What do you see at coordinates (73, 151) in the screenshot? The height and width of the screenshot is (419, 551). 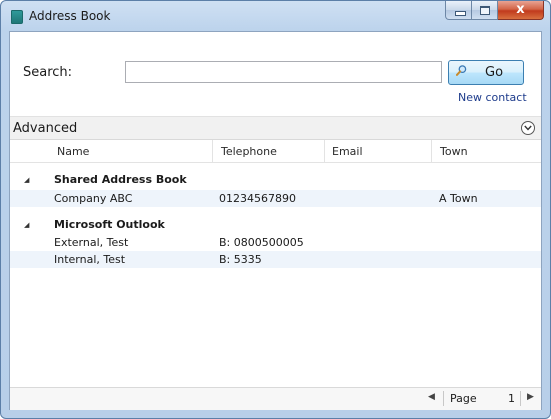 I see `column-header-name: Name` at bounding box center [73, 151].